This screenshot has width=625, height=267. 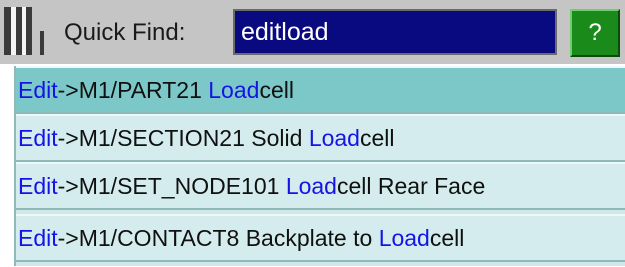 What do you see at coordinates (395, 32) in the screenshot?
I see `quick-find-input` at bounding box center [395, 32].